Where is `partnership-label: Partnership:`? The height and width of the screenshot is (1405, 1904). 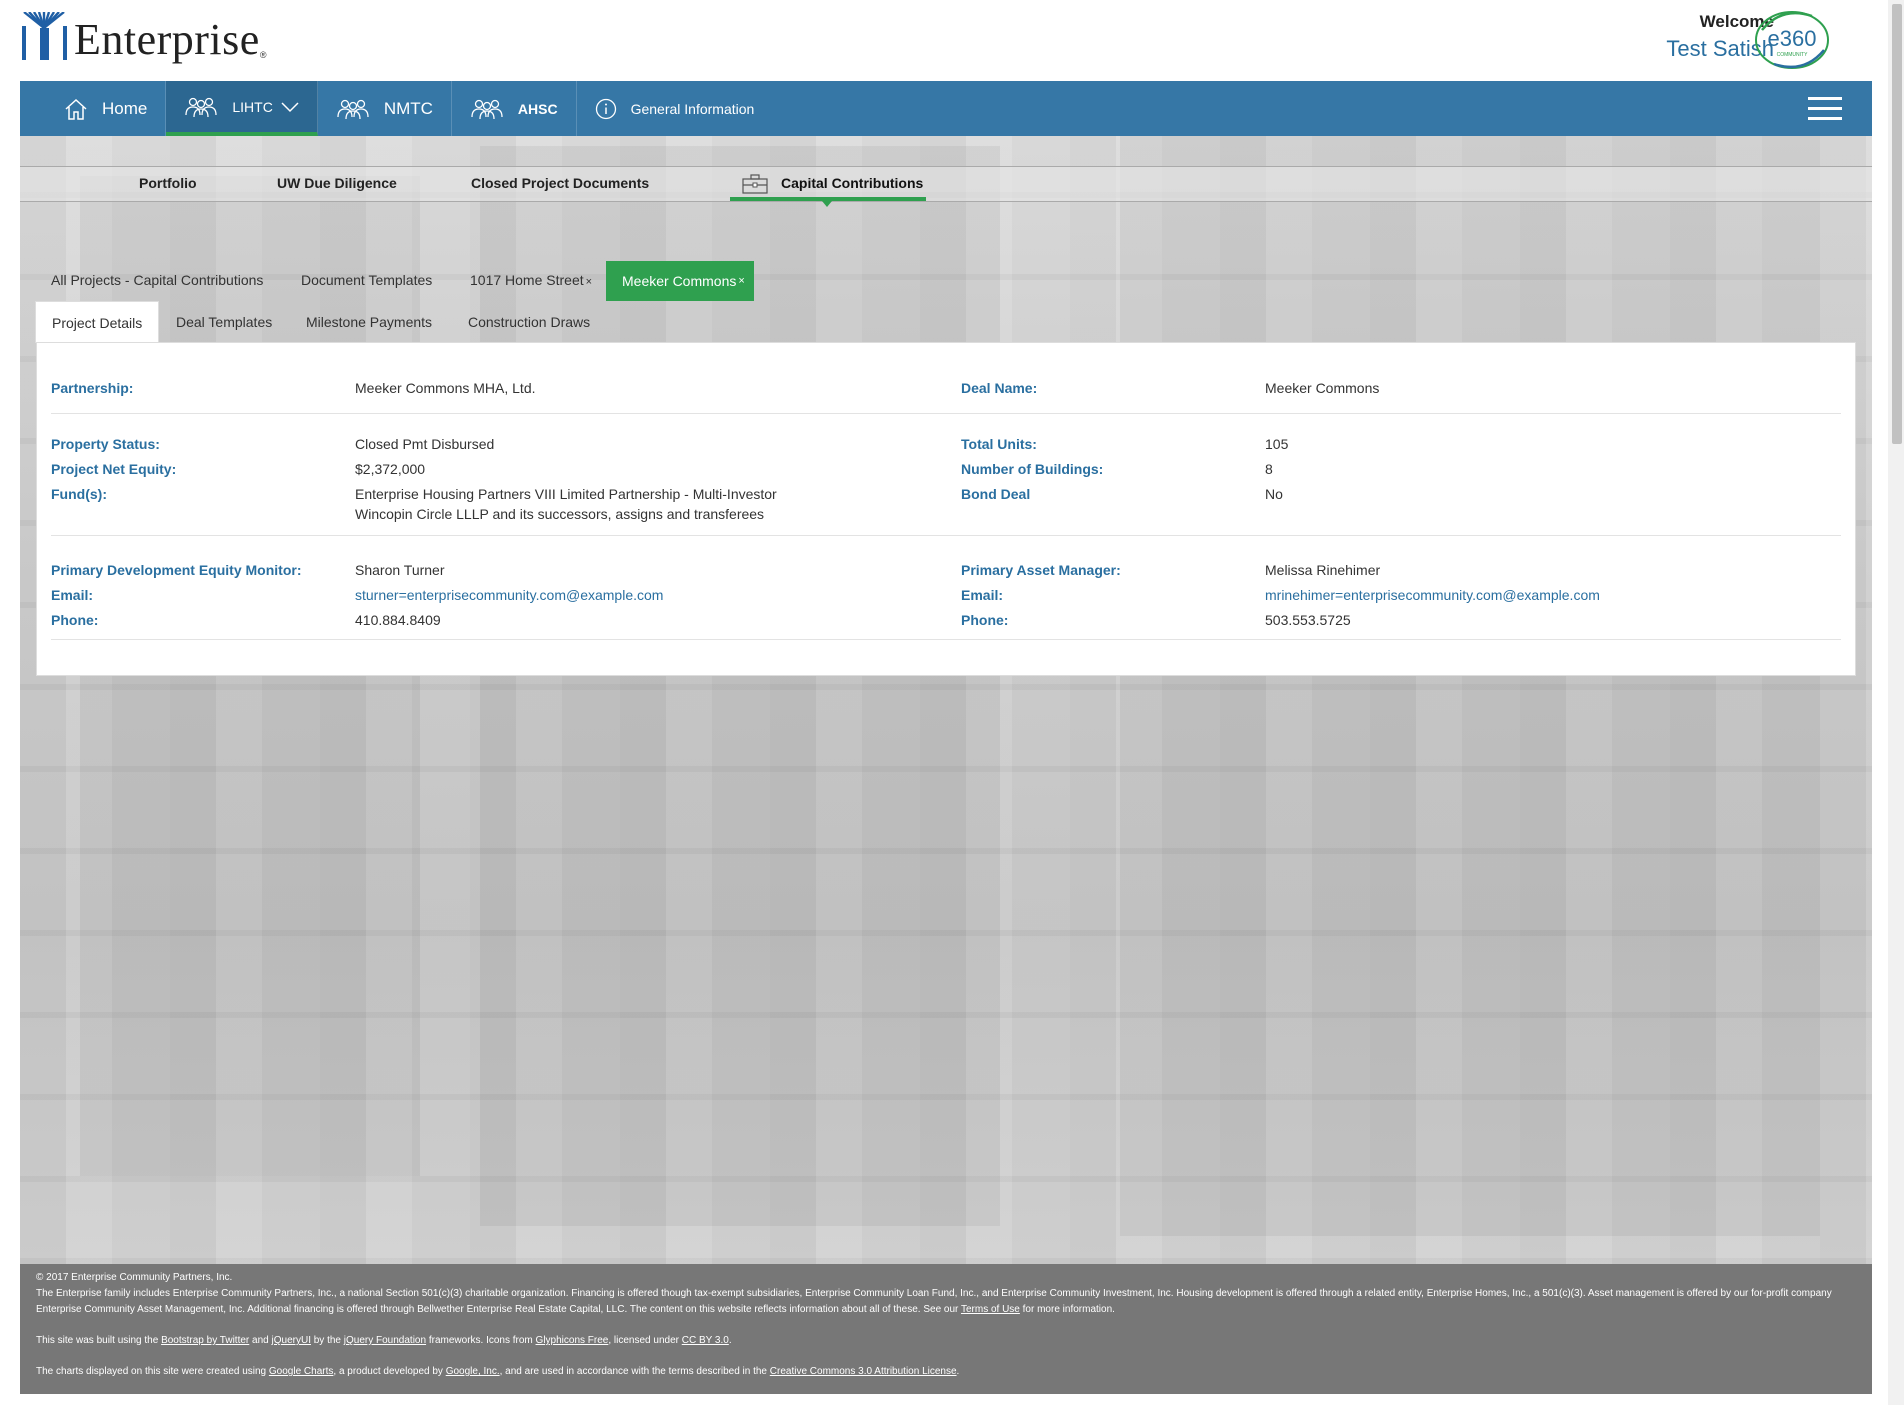
partnership-label: Partnership: is located at coordinates (92, 388).